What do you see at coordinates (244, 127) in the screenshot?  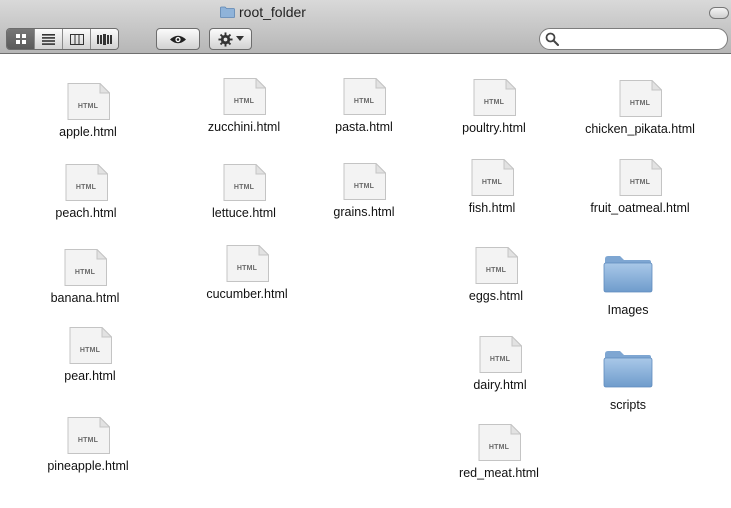 I see `file-name-label: zucchini.html` at bounding box center [244, 127].